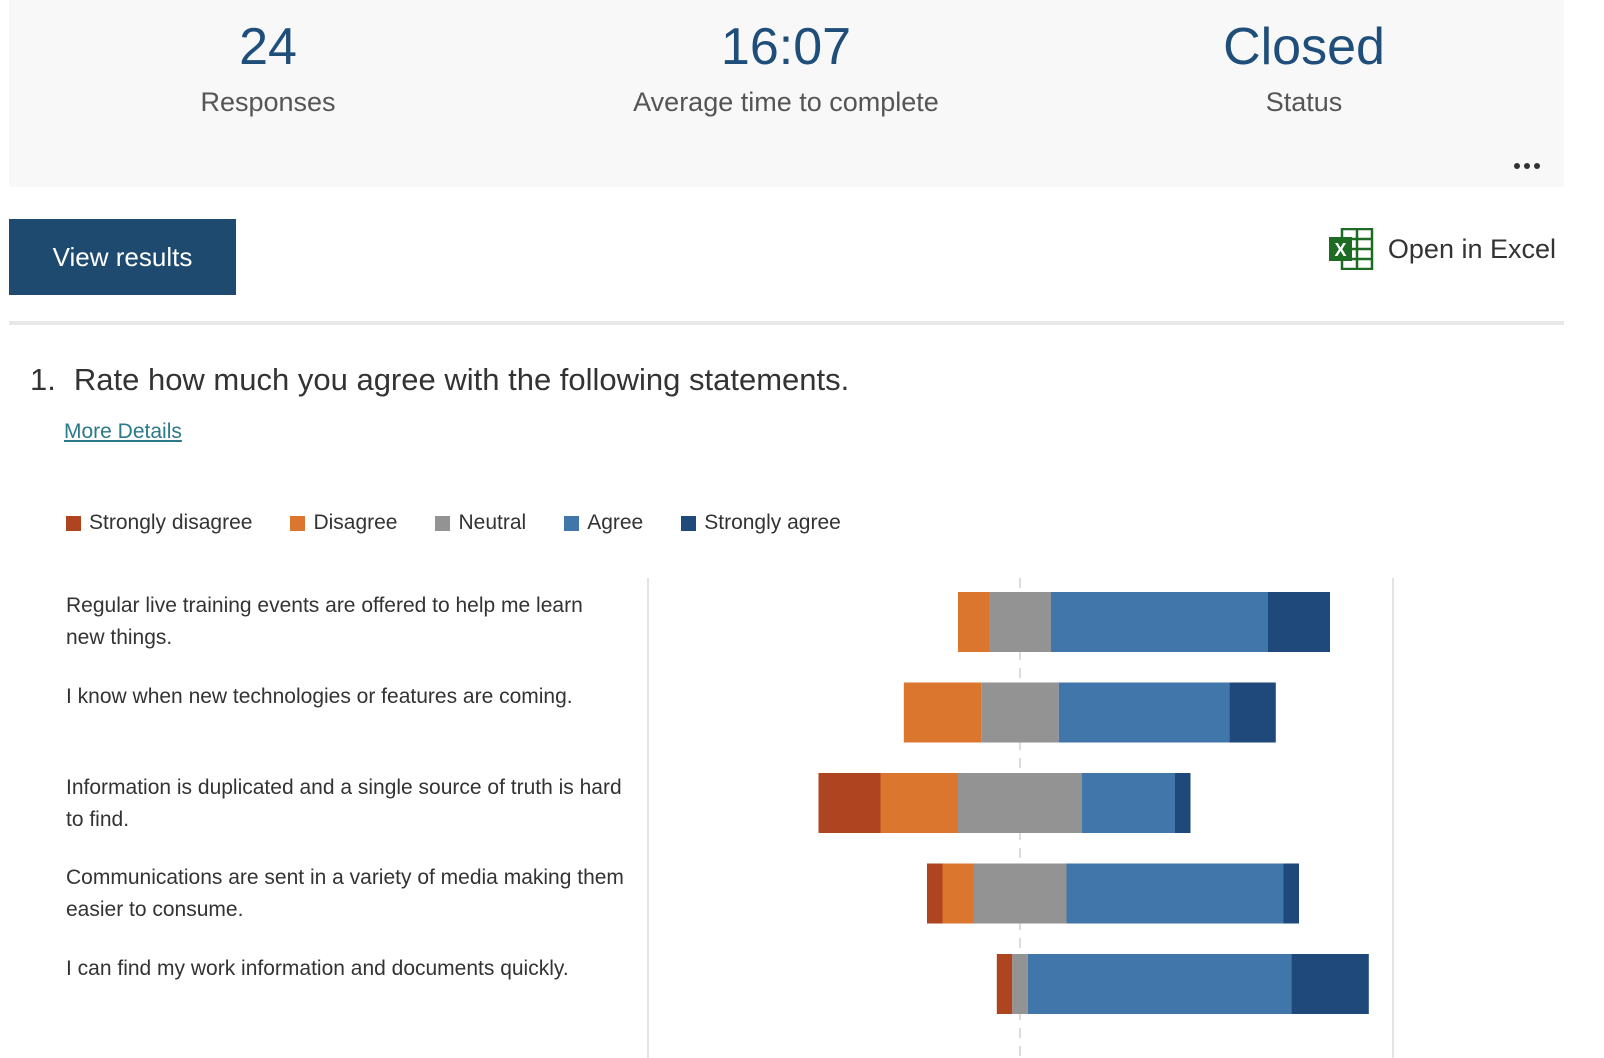 The width and height of the screenshot is (1604, 1058). I want to click on responses-label: Responses, so click(268, 102).